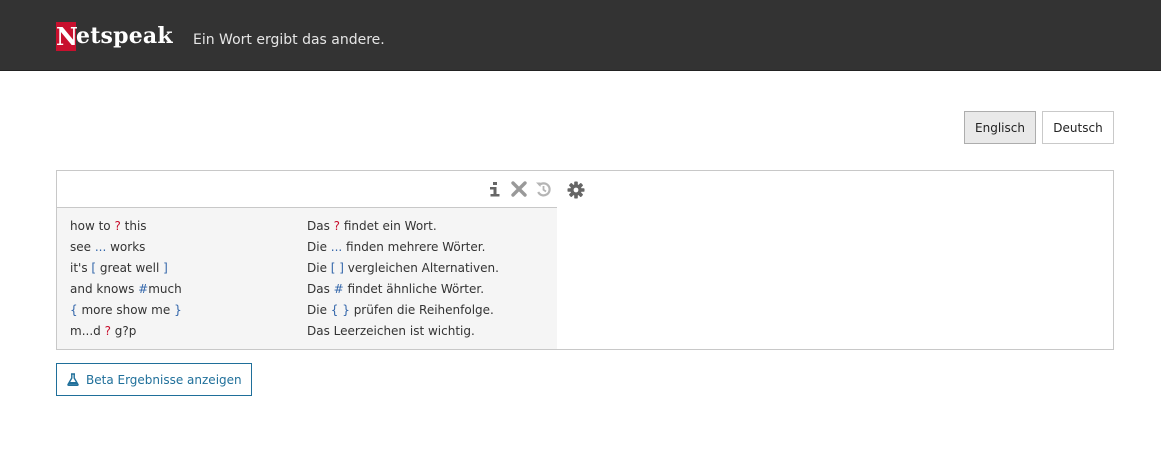  I want to click on beta-button-label: Beta Ergebnisse anzeigen, so click(164, 379).